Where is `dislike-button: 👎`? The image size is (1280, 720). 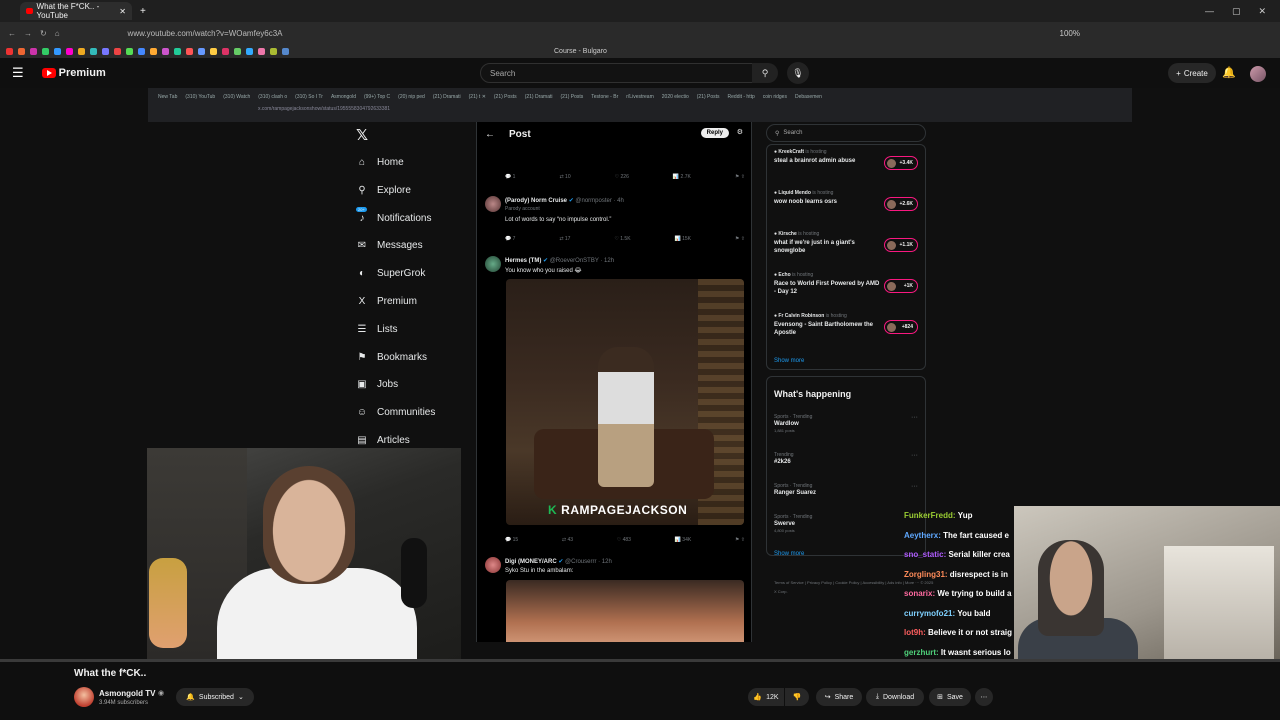
dislike-button: 👎 is located at coordinates (797, 697).